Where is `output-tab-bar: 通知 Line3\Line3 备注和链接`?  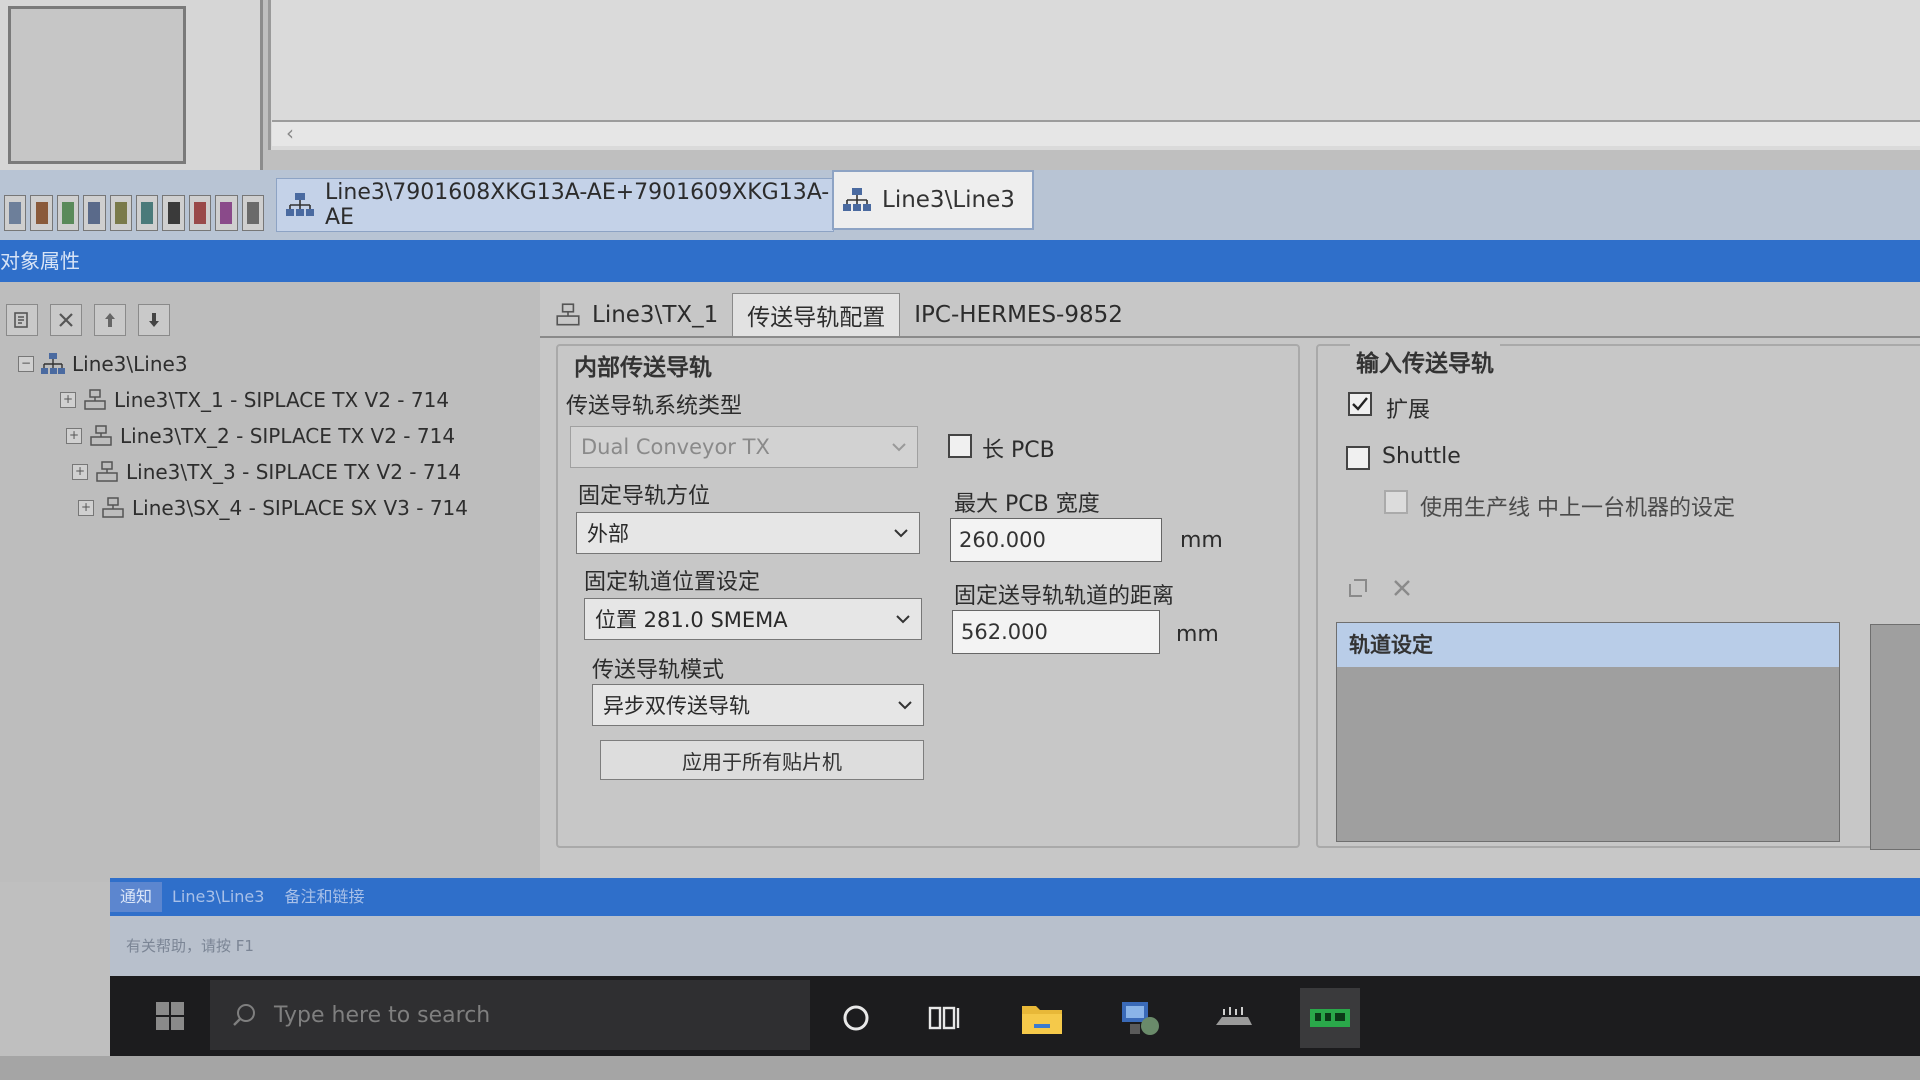
output-tab-bar: 通知 Line3\Line3 备注和链接 is located at coordinates (1015, 897).